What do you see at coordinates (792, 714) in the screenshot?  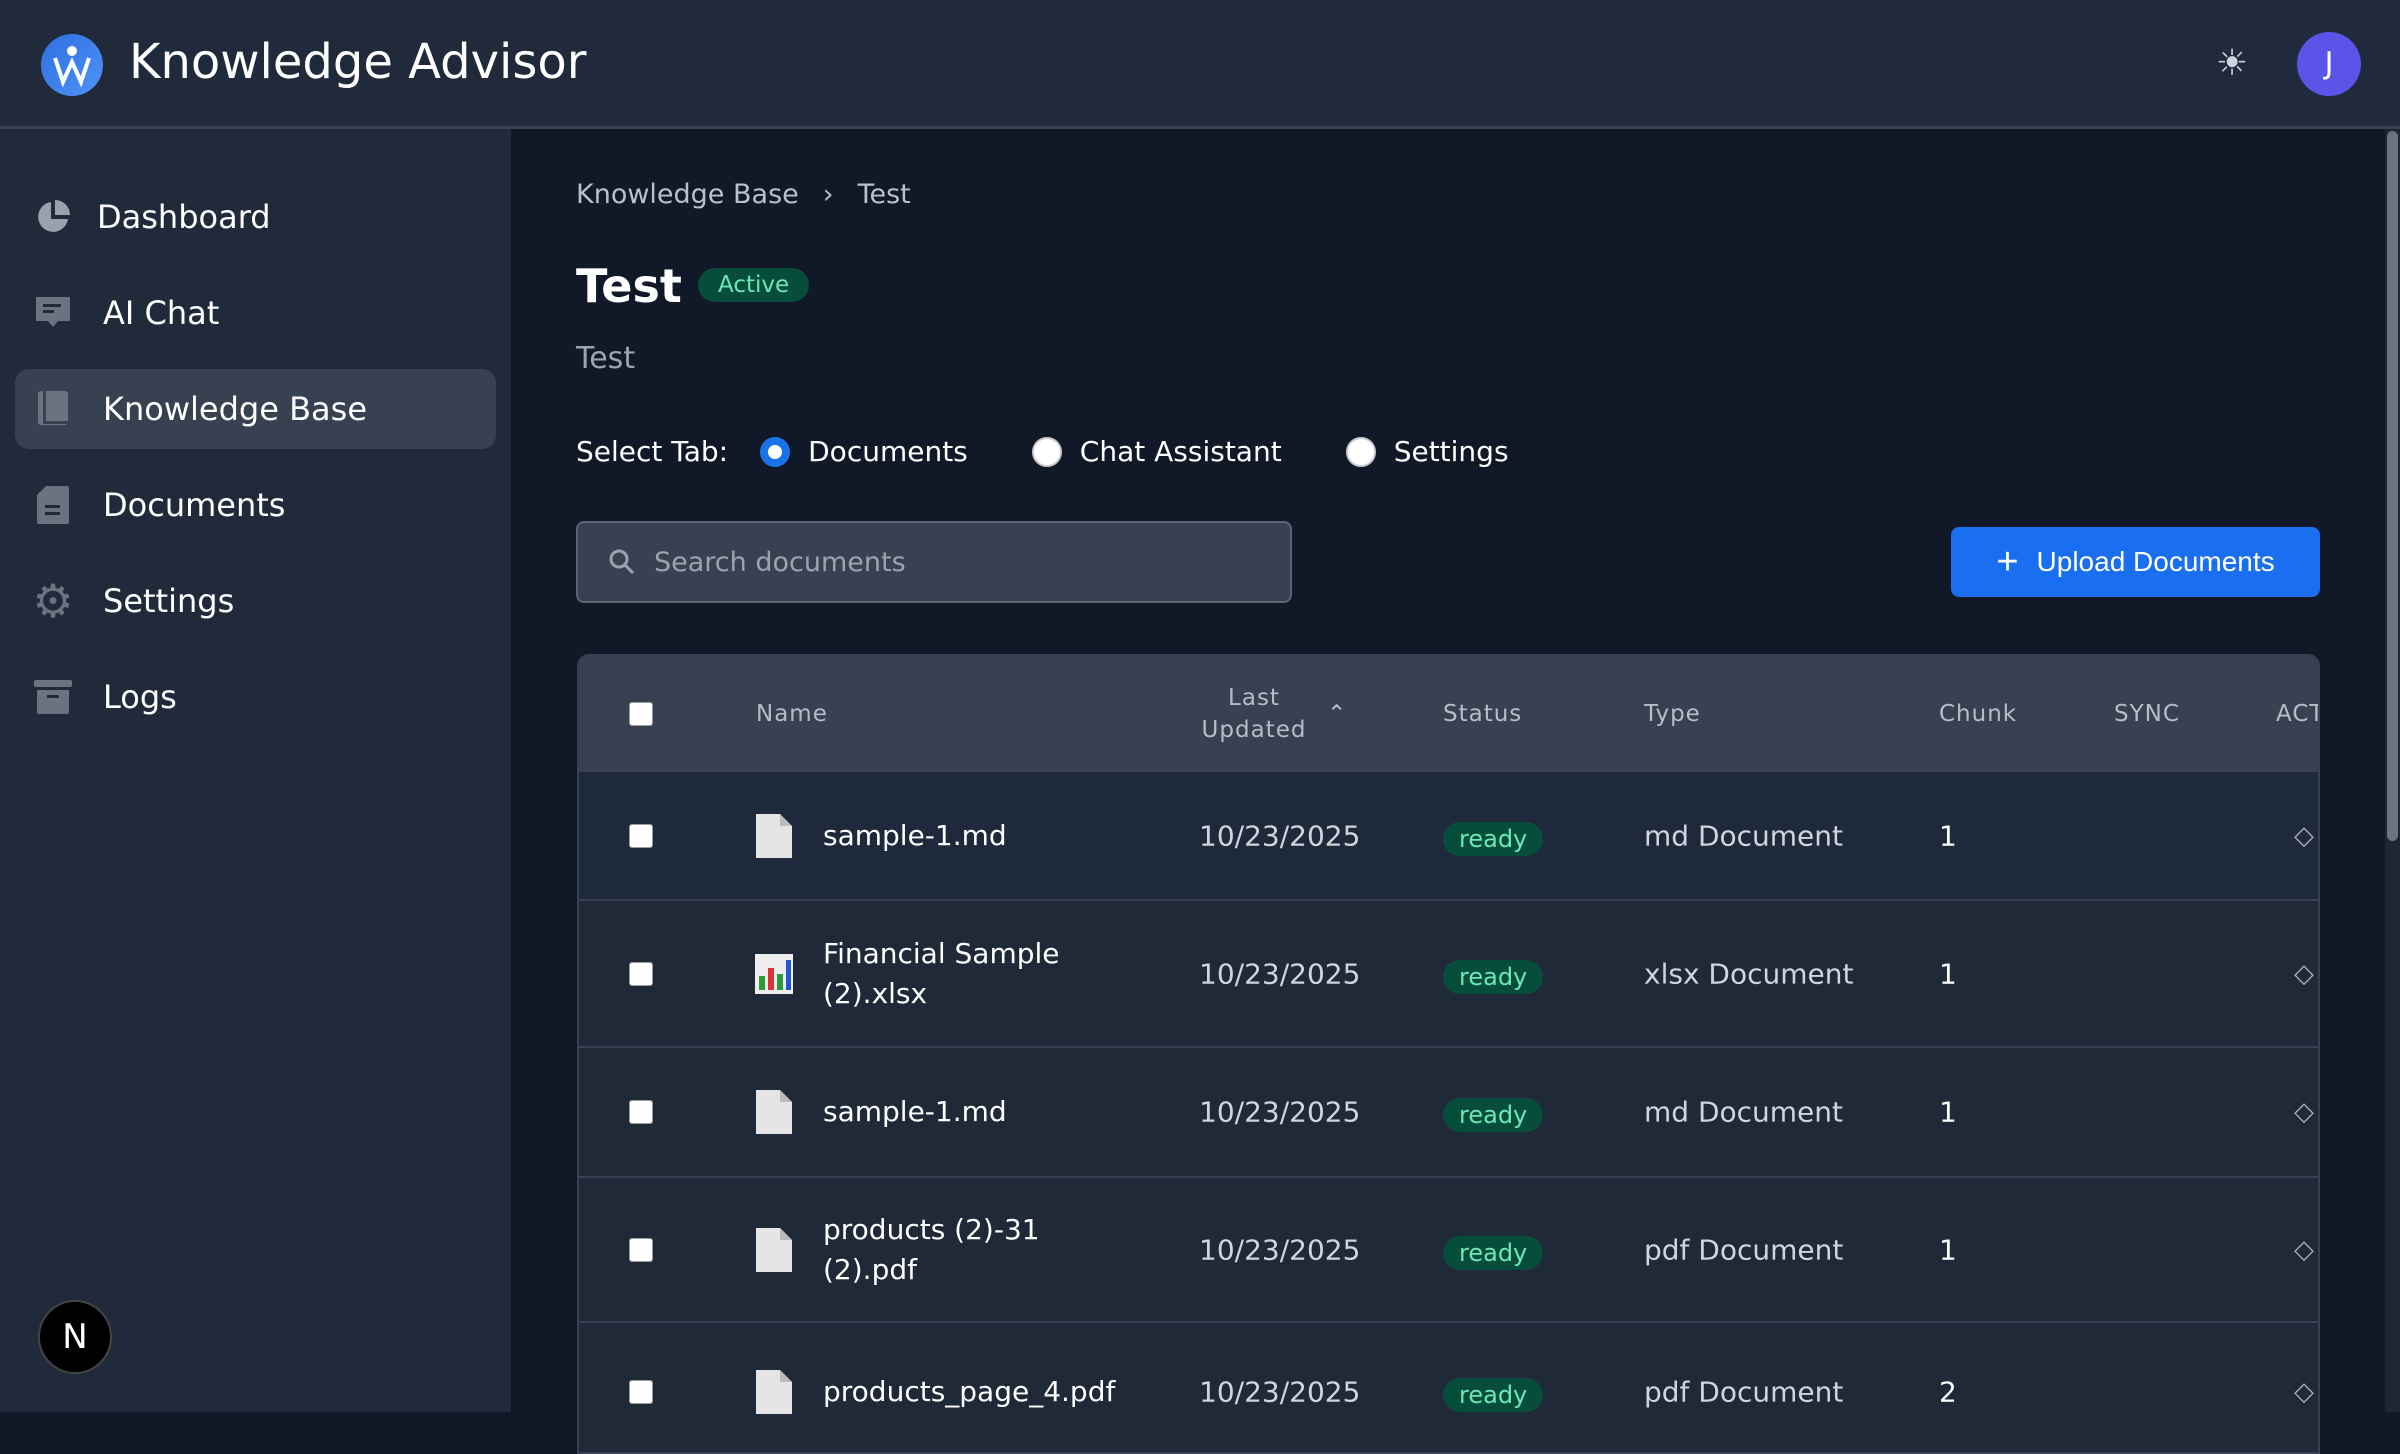 I see `header-name: Name` at bounding box center [792, 714].